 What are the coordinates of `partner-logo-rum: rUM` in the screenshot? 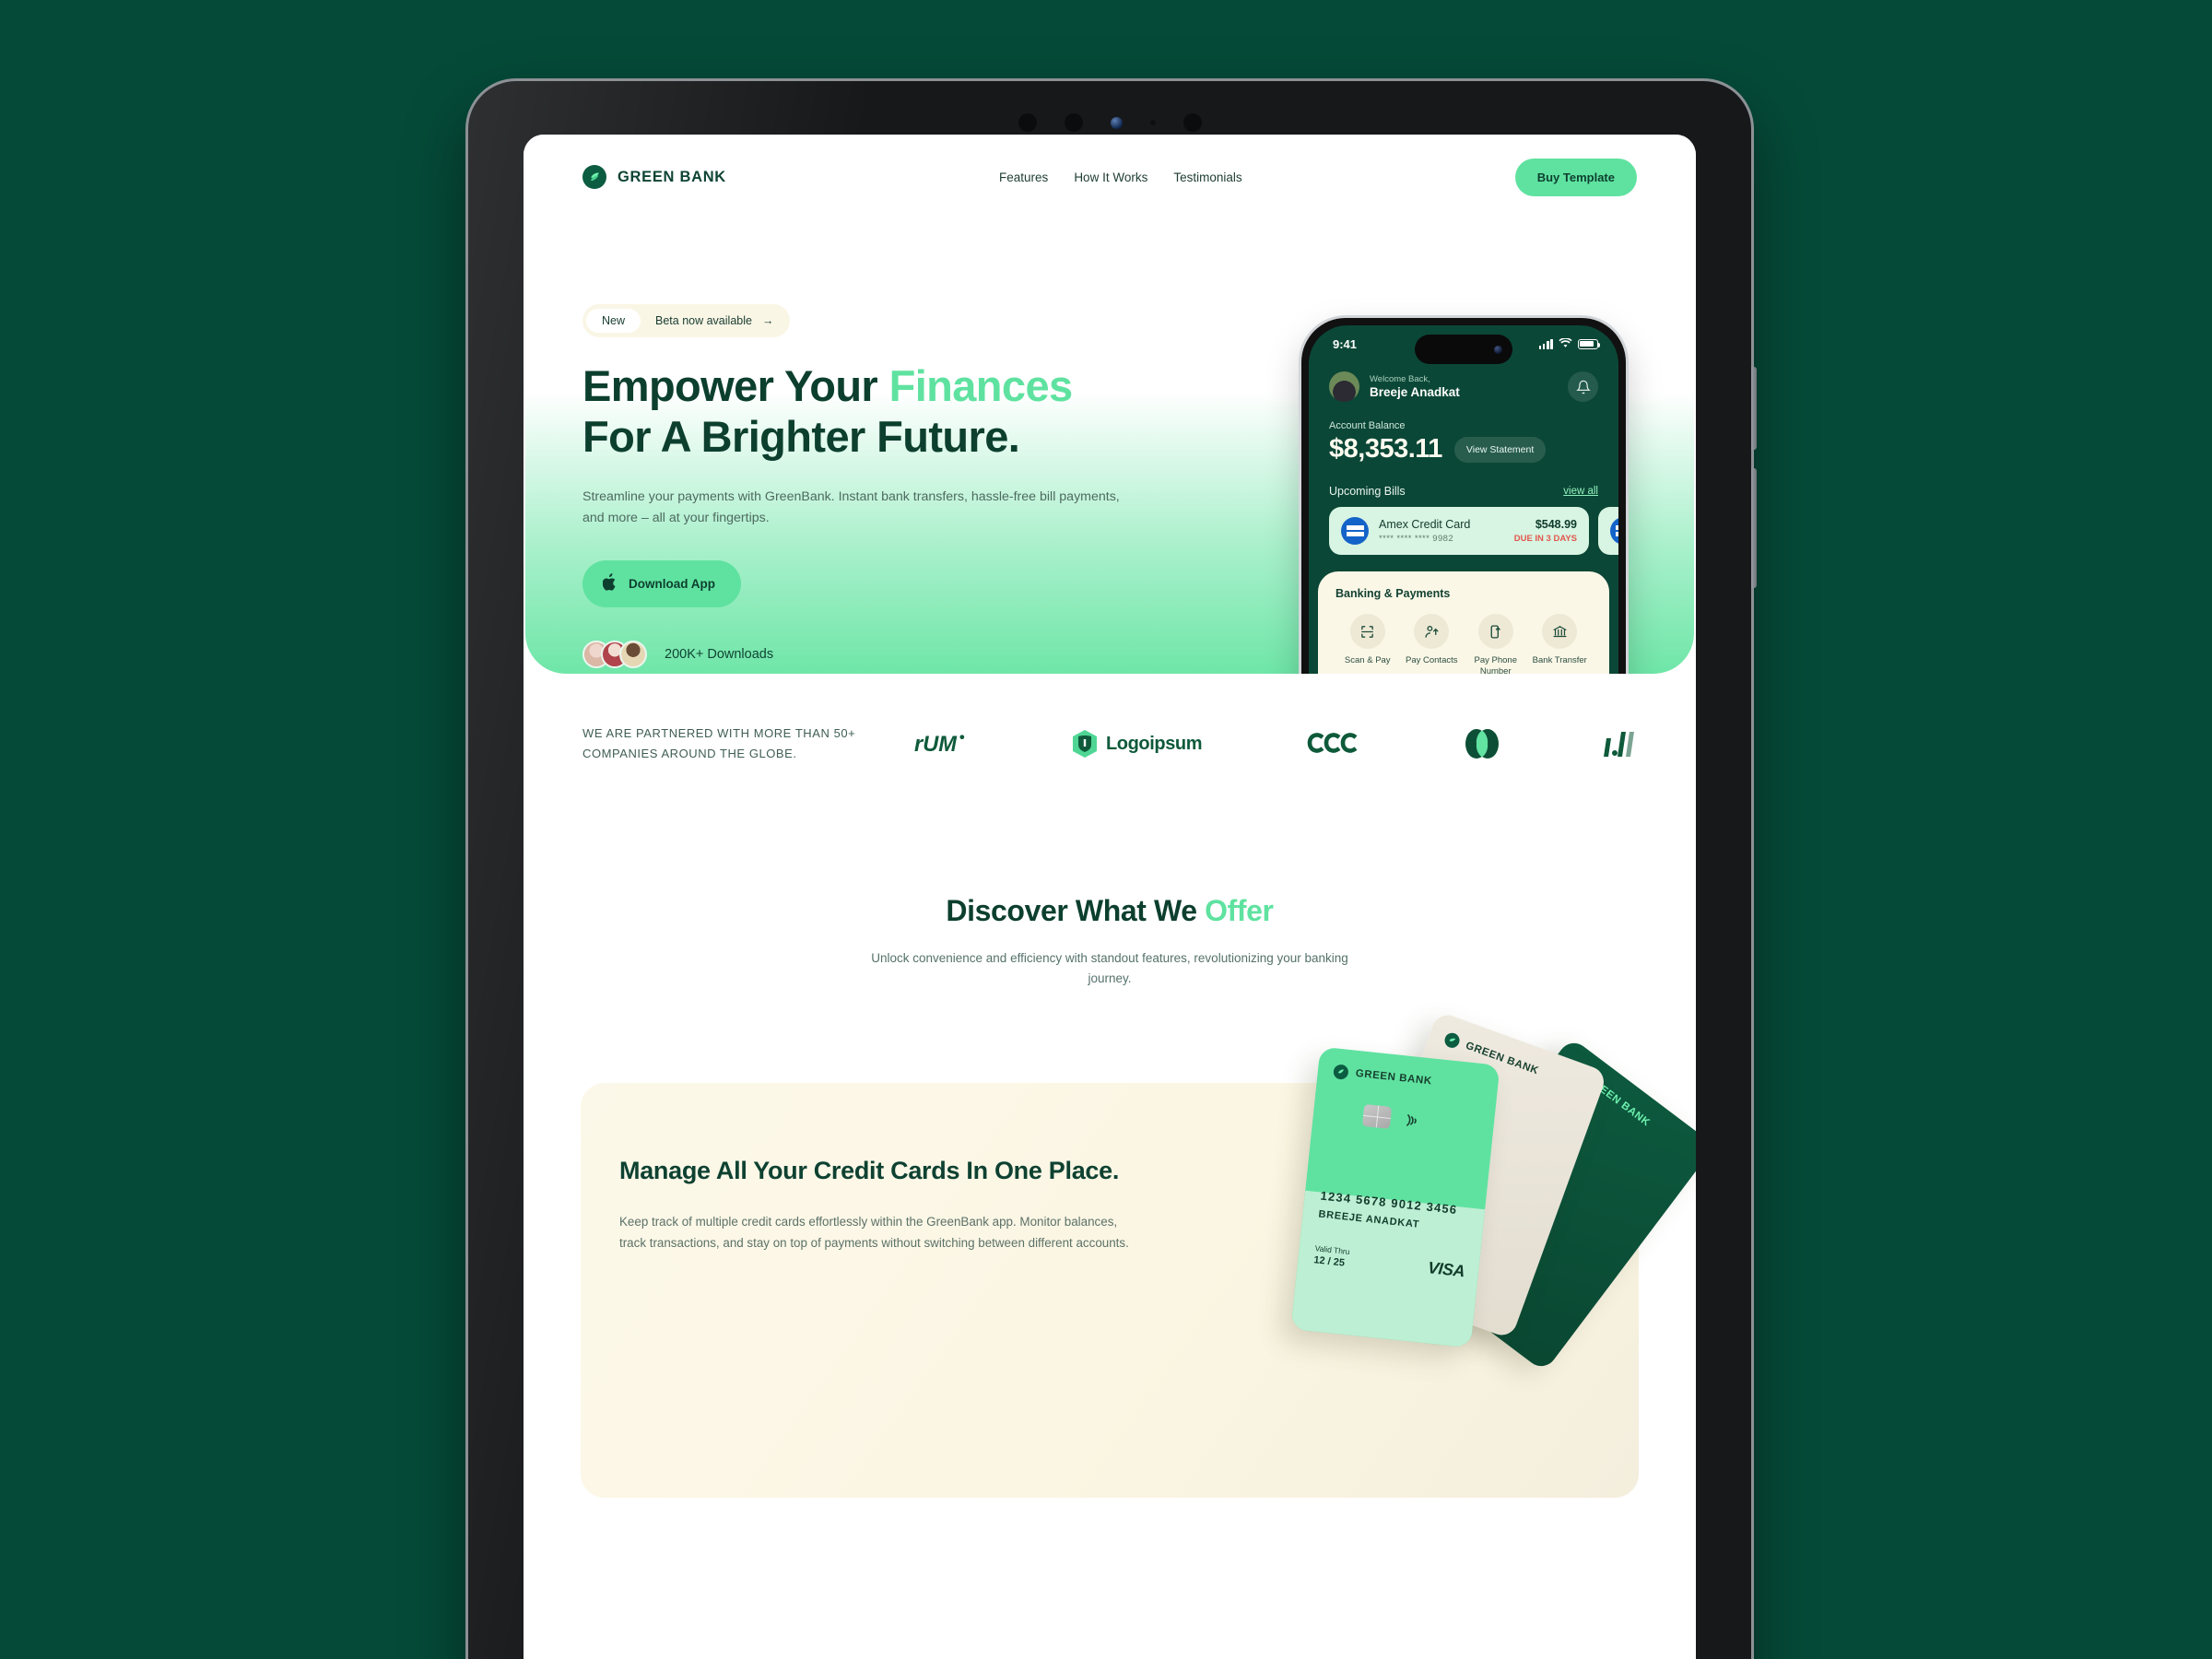 It's located at (942, 743).